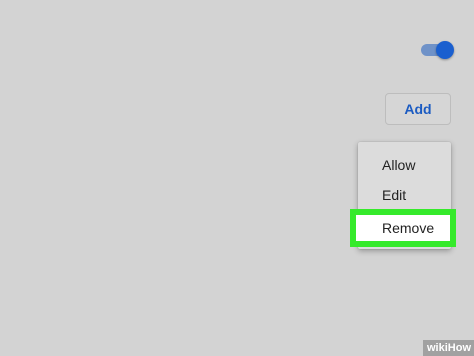  I want to click on watermark: wikiHow, so click(448, 348).